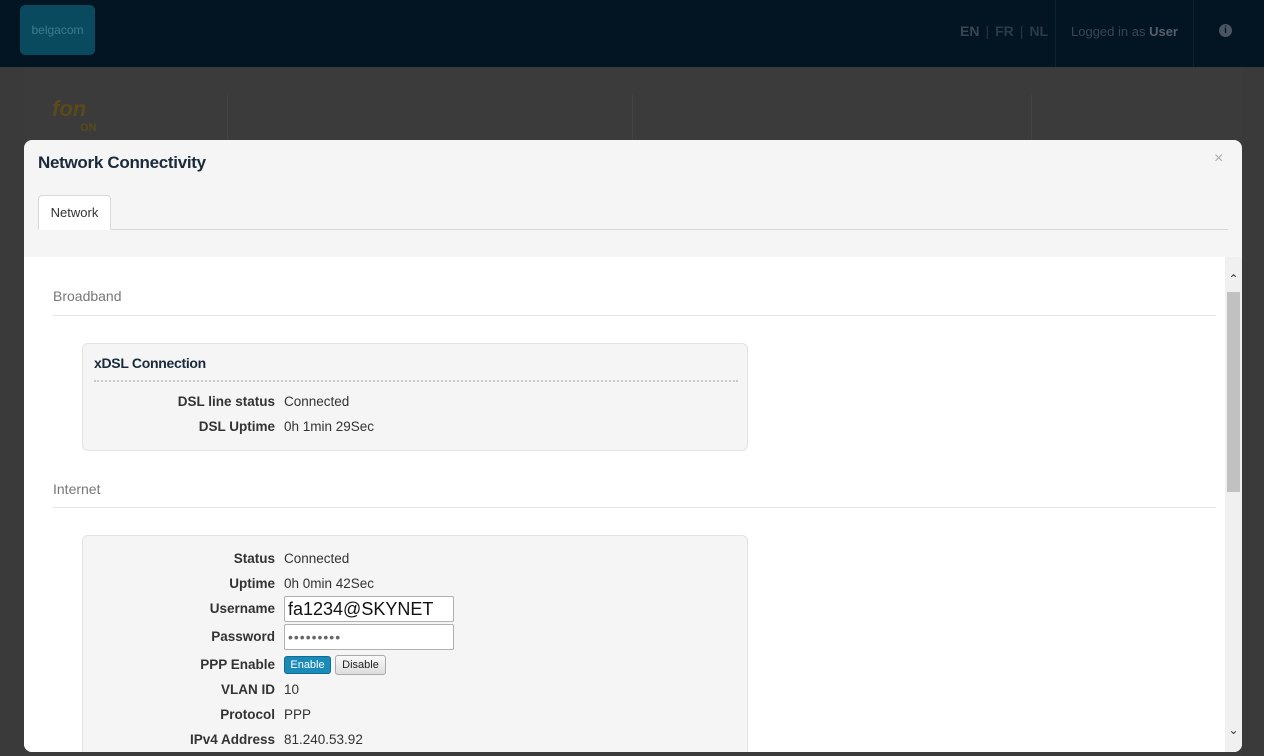 The height and width of the screenshot is (756, 1264). I want to click on row-dsl-uptime: DSL Uptime 0h 1min 29Sec, so click(416, 427).